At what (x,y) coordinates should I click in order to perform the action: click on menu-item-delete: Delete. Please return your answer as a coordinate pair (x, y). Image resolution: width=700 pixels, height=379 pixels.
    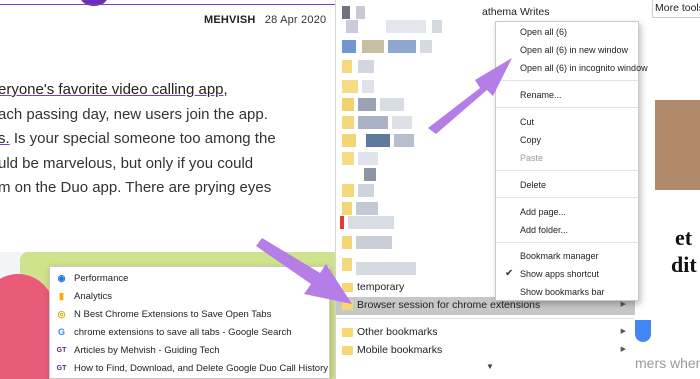
    Looking at the image, I should click on (567, 185).